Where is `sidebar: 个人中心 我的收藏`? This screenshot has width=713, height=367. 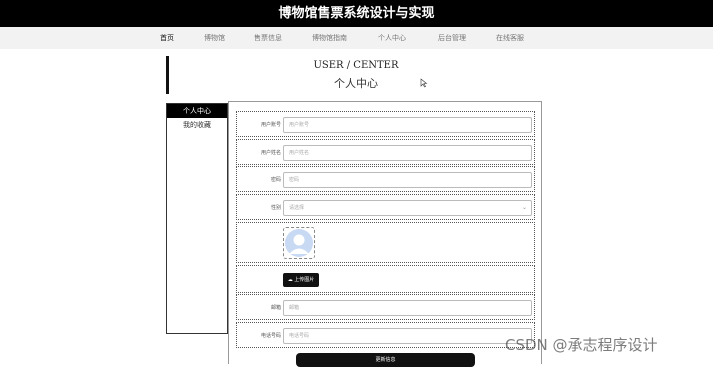 sidebar: 个人中心 我的收藏 is located at coordinates (197, 218).